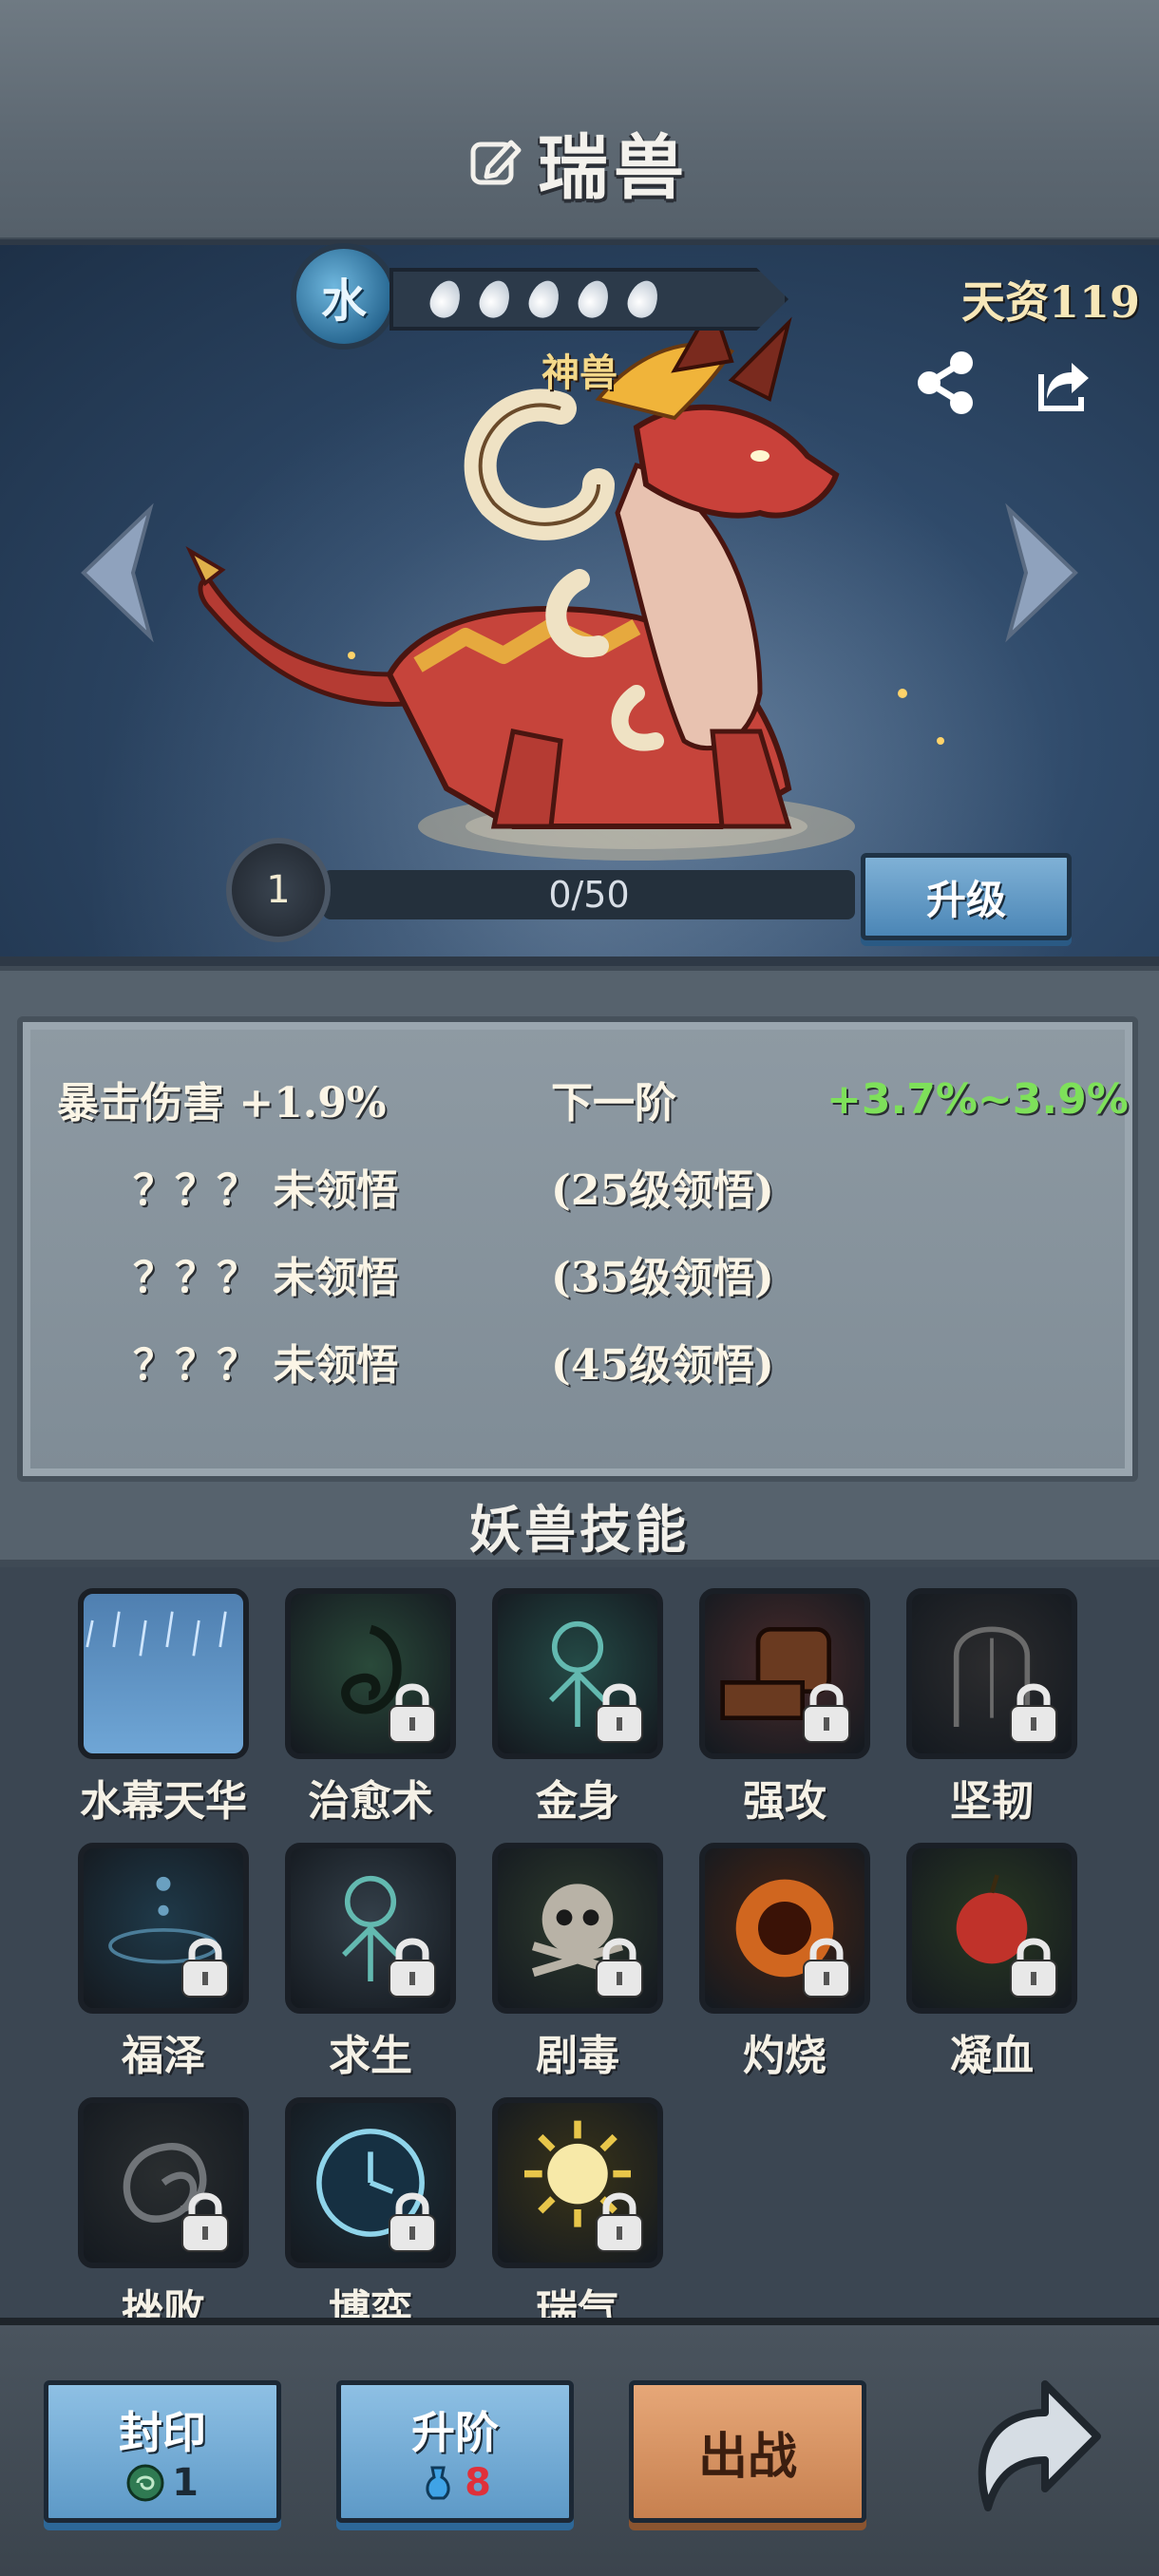  I want to click on upgrade-button: 升级, so click(966, 896).